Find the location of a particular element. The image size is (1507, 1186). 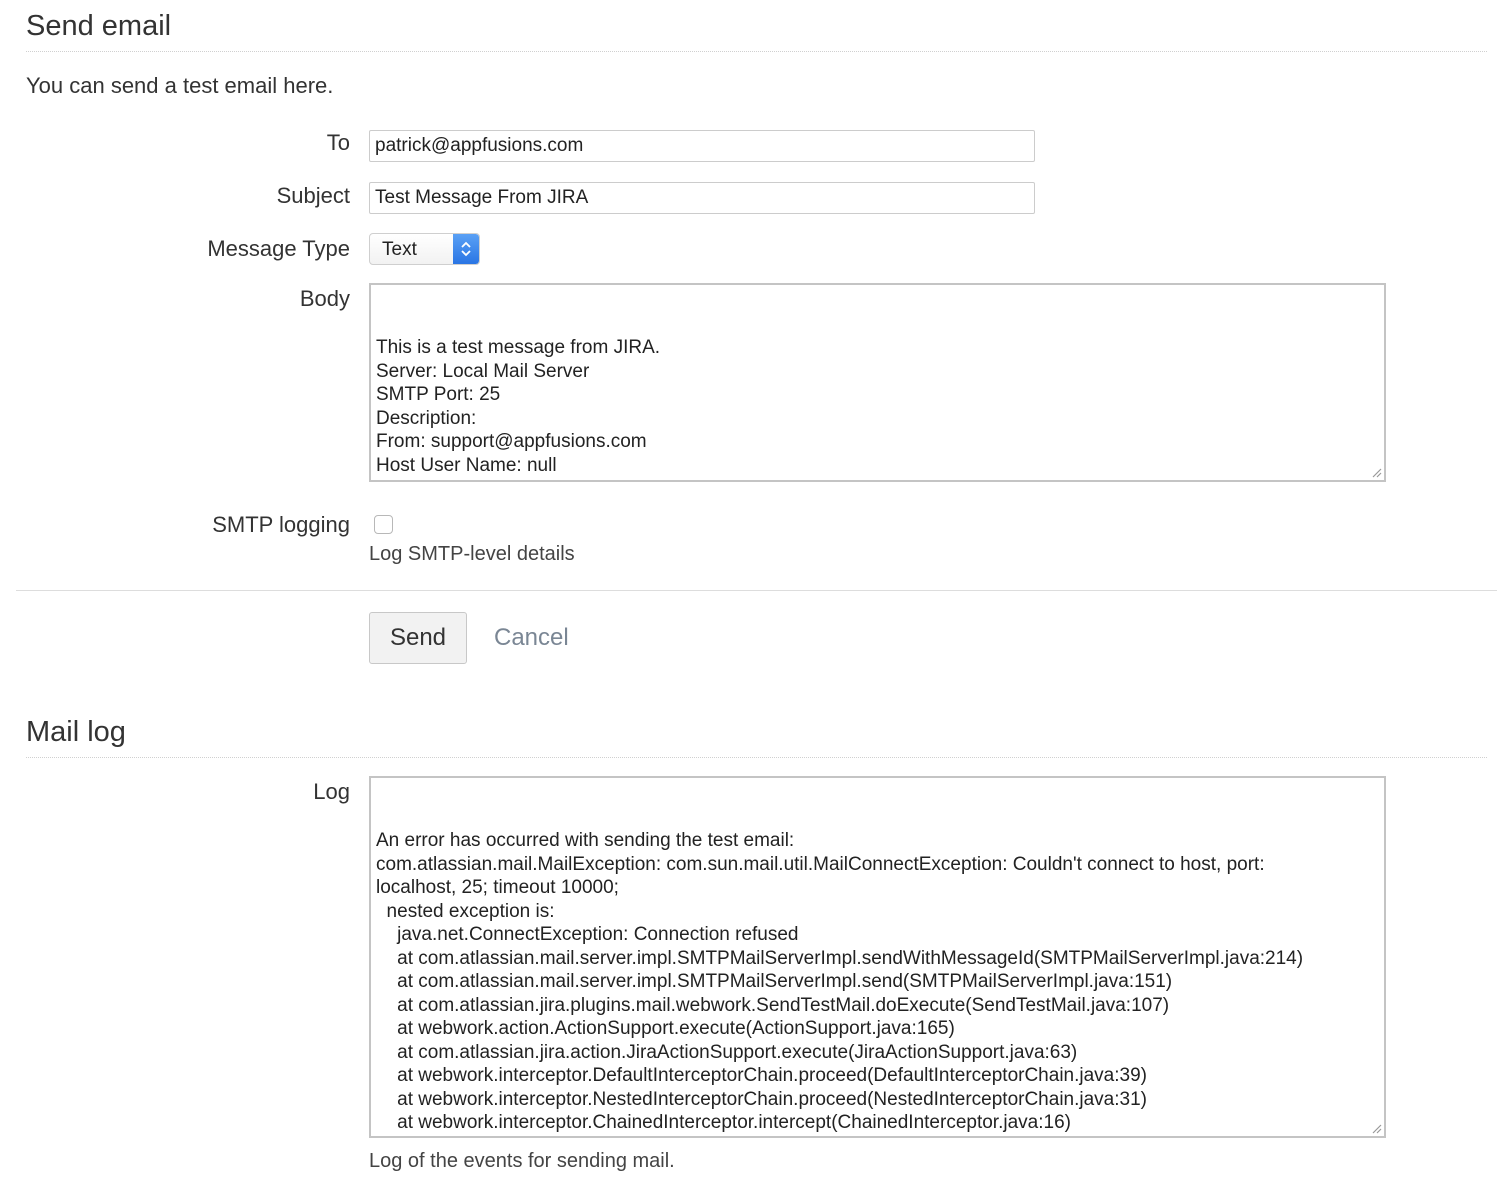

send-email-divider is located at coordinates (756, 51).